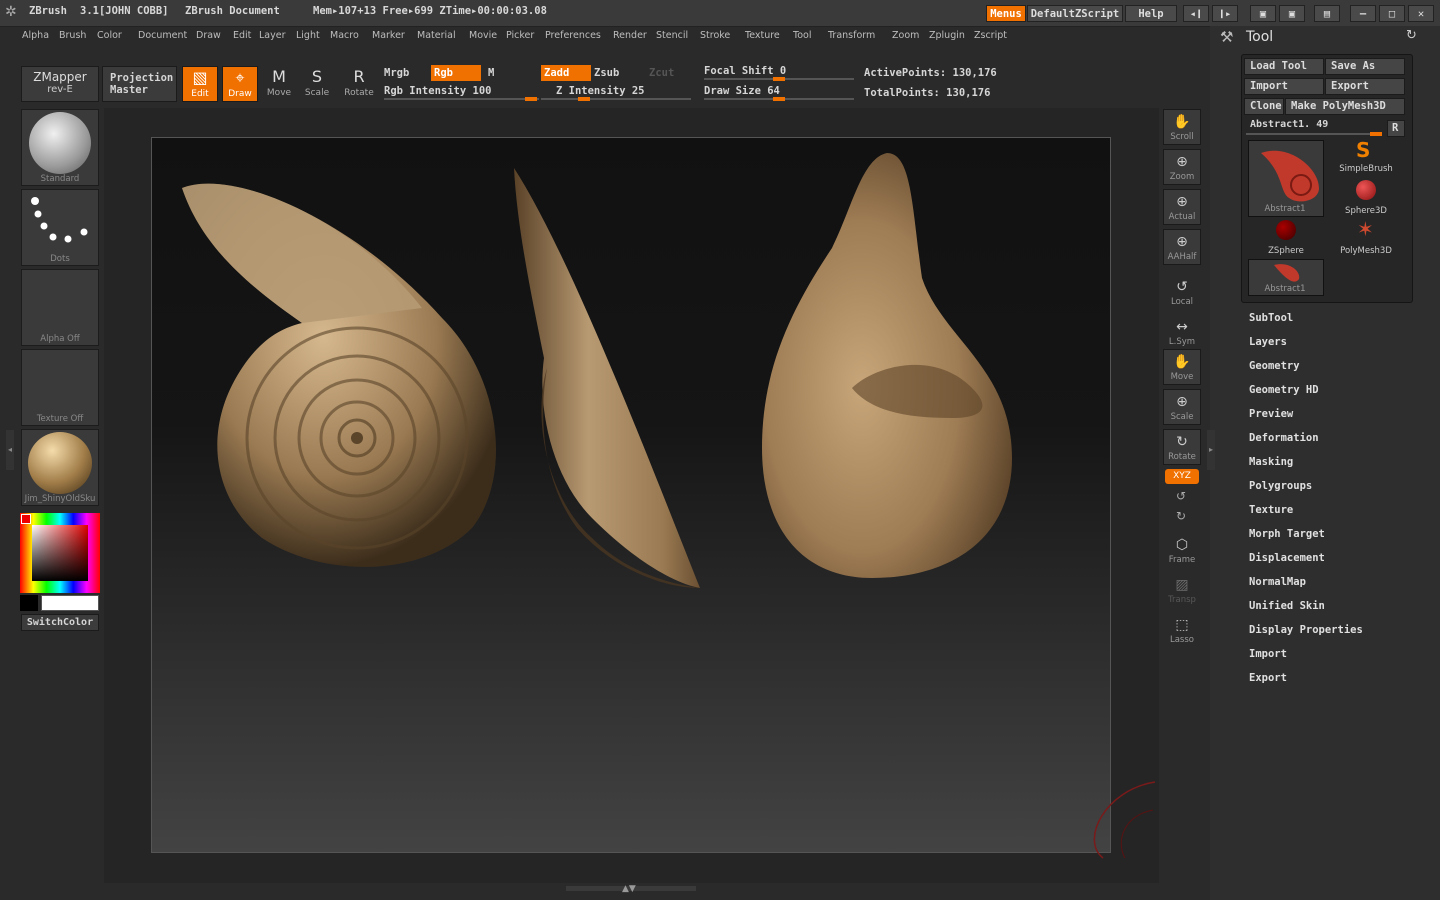  What do you see at coordinates (308, 35) in the screenshot?
I see `menu-light: Light` at bounding box center [308, 35].